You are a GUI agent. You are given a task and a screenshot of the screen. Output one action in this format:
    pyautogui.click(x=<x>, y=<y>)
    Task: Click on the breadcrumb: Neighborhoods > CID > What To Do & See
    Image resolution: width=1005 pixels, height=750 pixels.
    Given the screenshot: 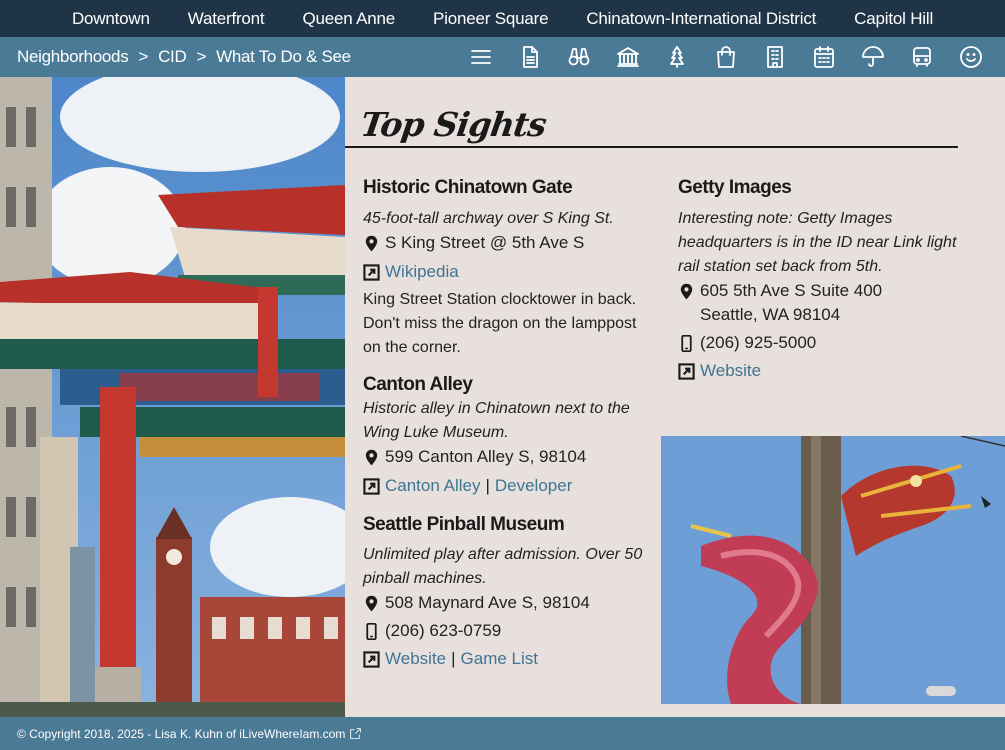 What is the action you would take?
    pyautogui.click(x=184, y=57)
    